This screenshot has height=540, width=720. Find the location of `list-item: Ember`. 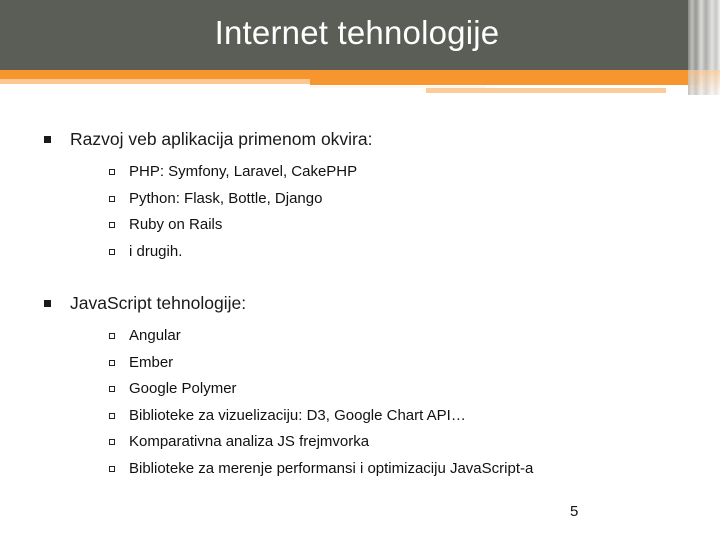

list-item: Ember is located at coordinates (301, 366).